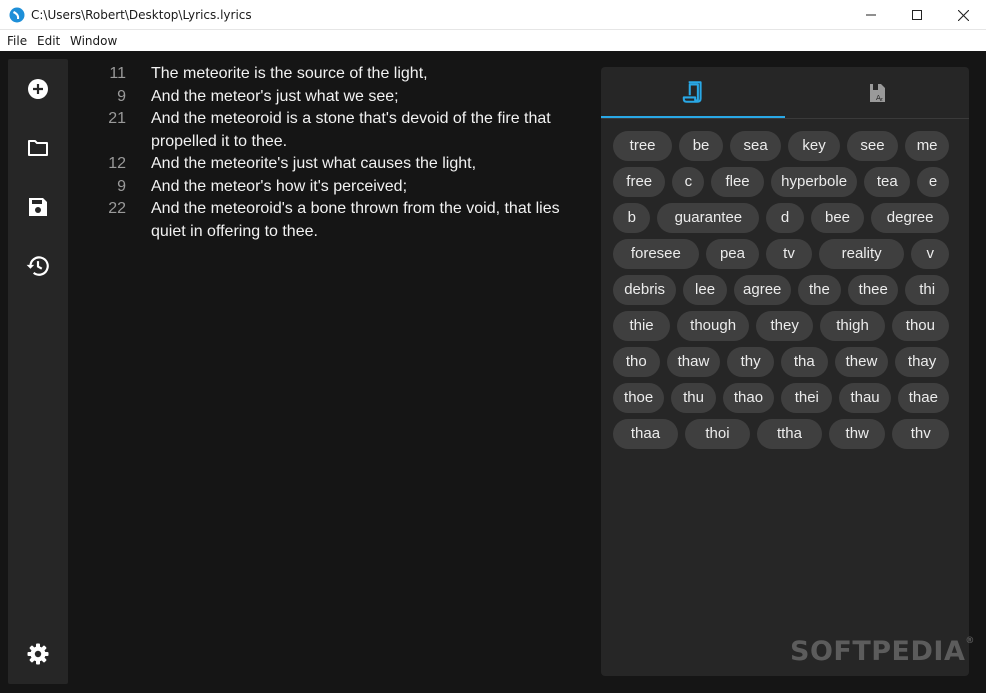  Describe the element at coordinates (642, 326) in the screenshot. I see `rhyme-chip: thie` at that location.